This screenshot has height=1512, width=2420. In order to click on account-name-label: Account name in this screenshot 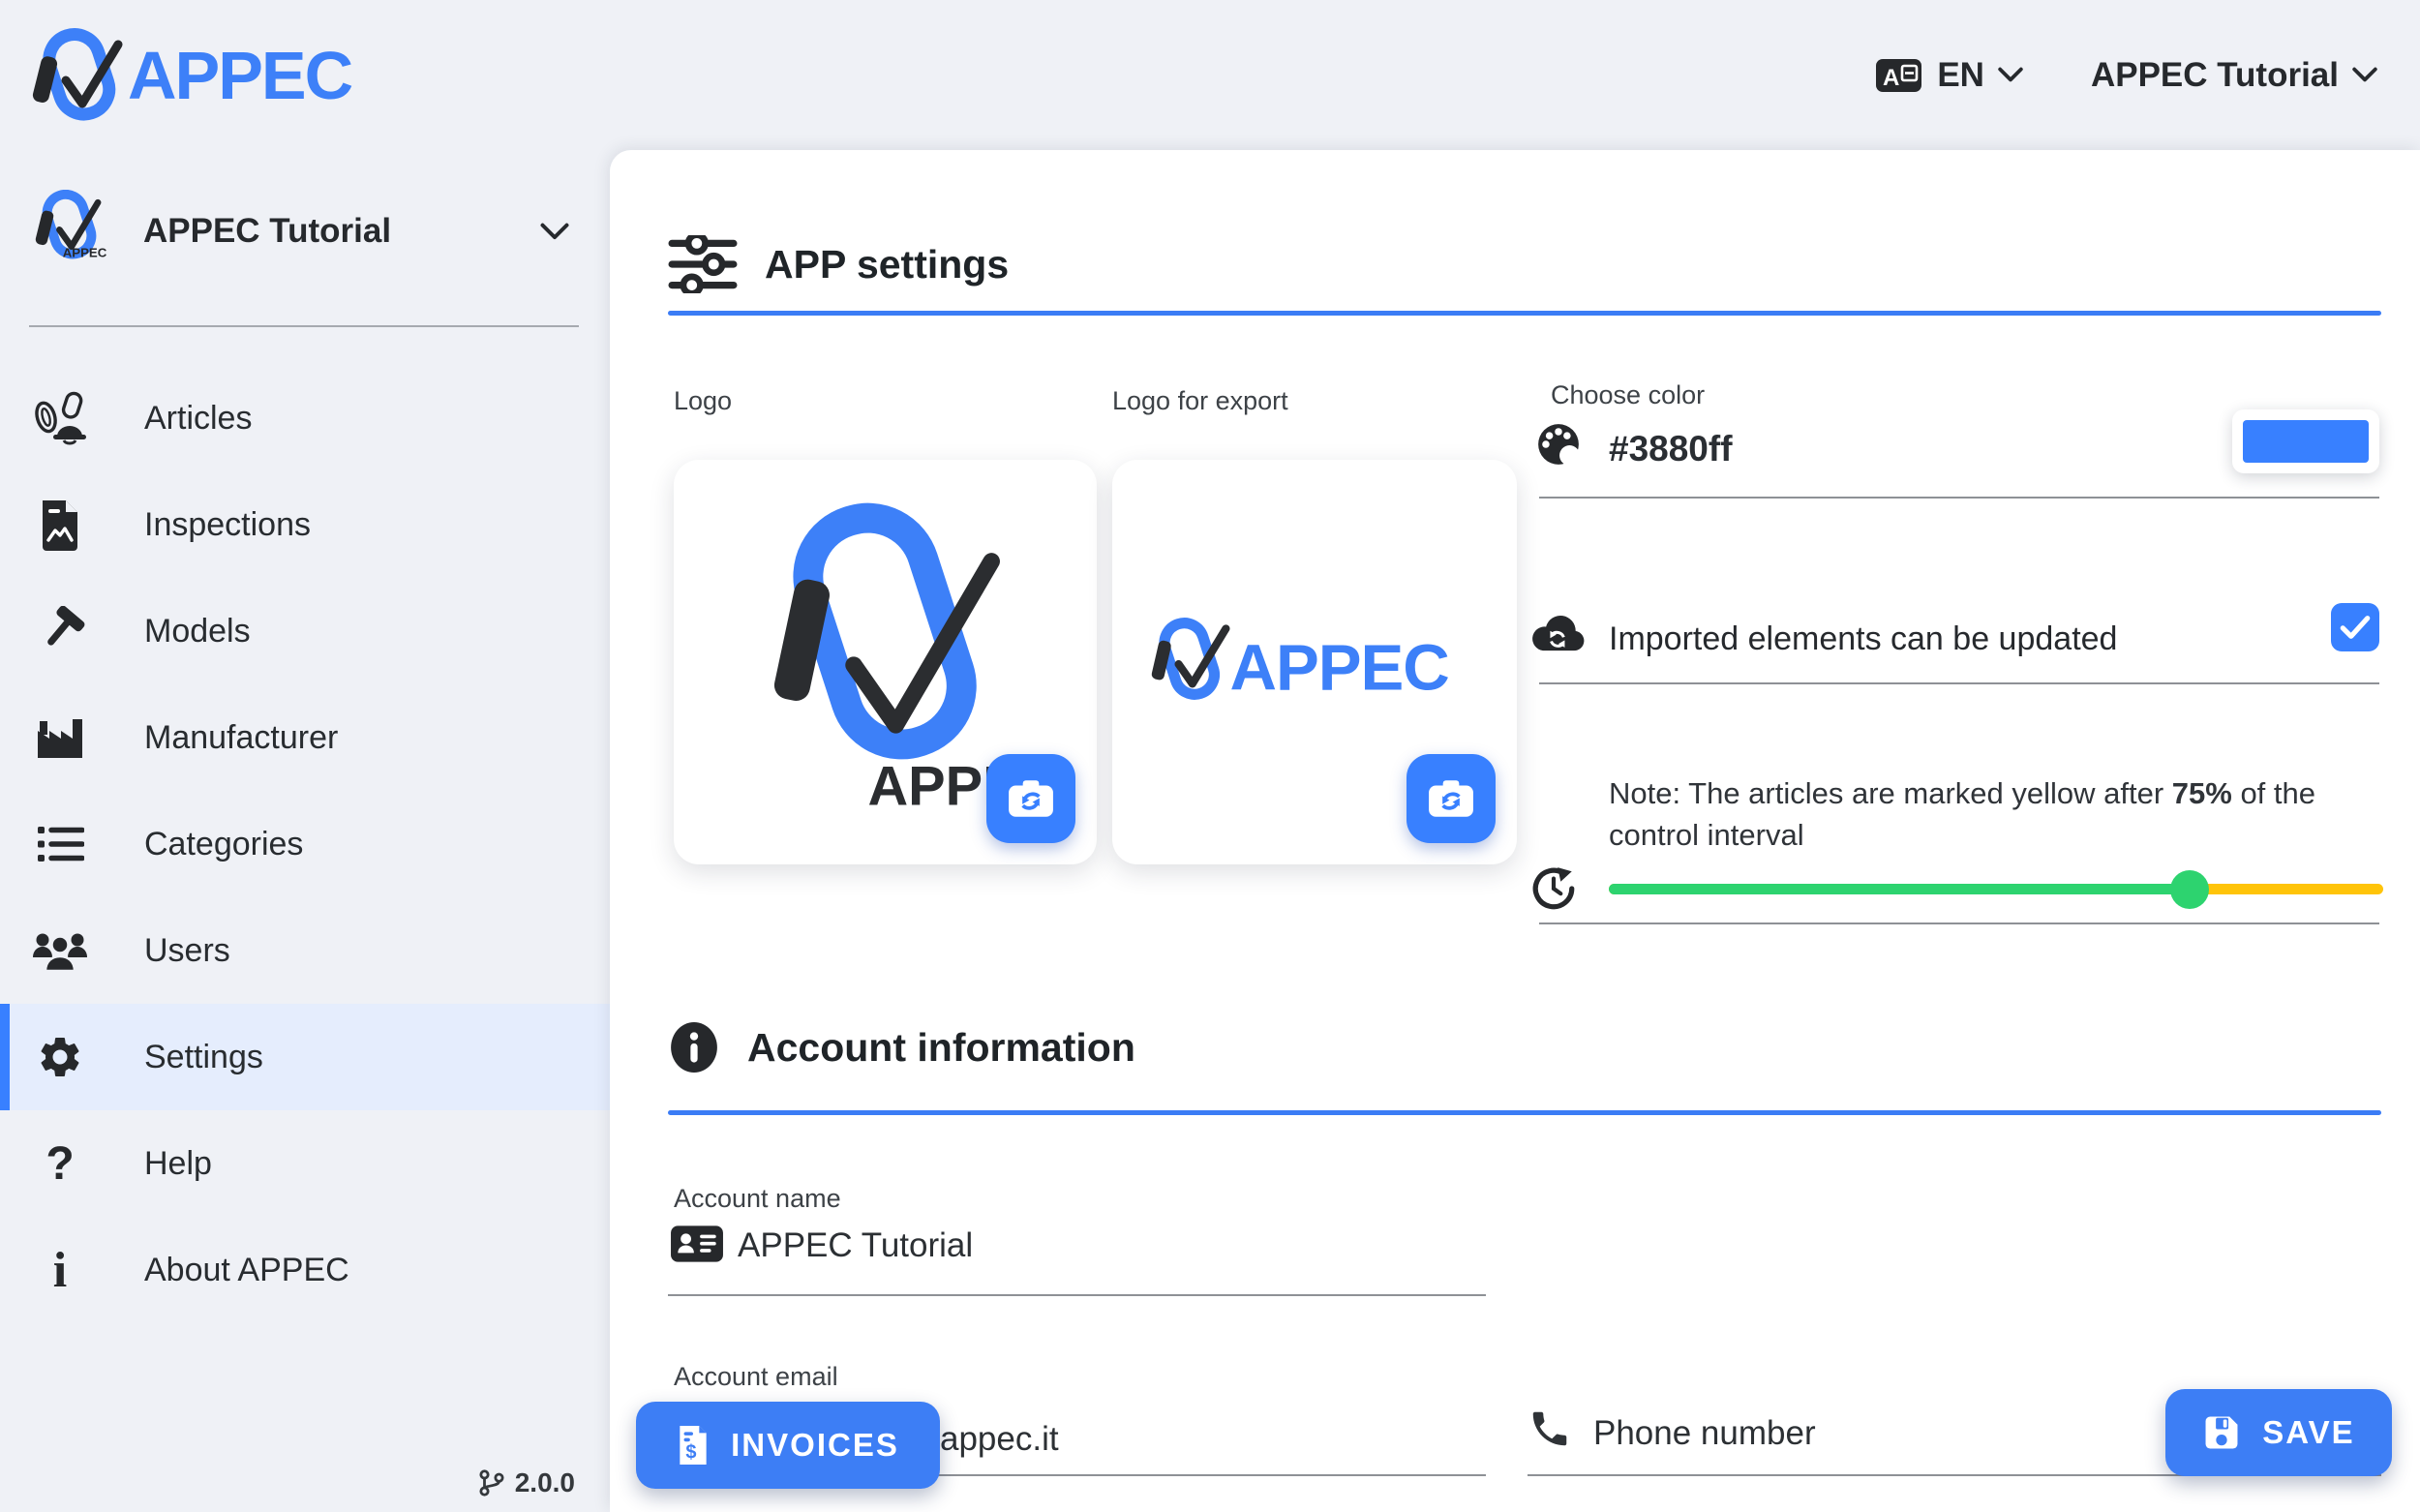, I will do `click(757, 1198)`.